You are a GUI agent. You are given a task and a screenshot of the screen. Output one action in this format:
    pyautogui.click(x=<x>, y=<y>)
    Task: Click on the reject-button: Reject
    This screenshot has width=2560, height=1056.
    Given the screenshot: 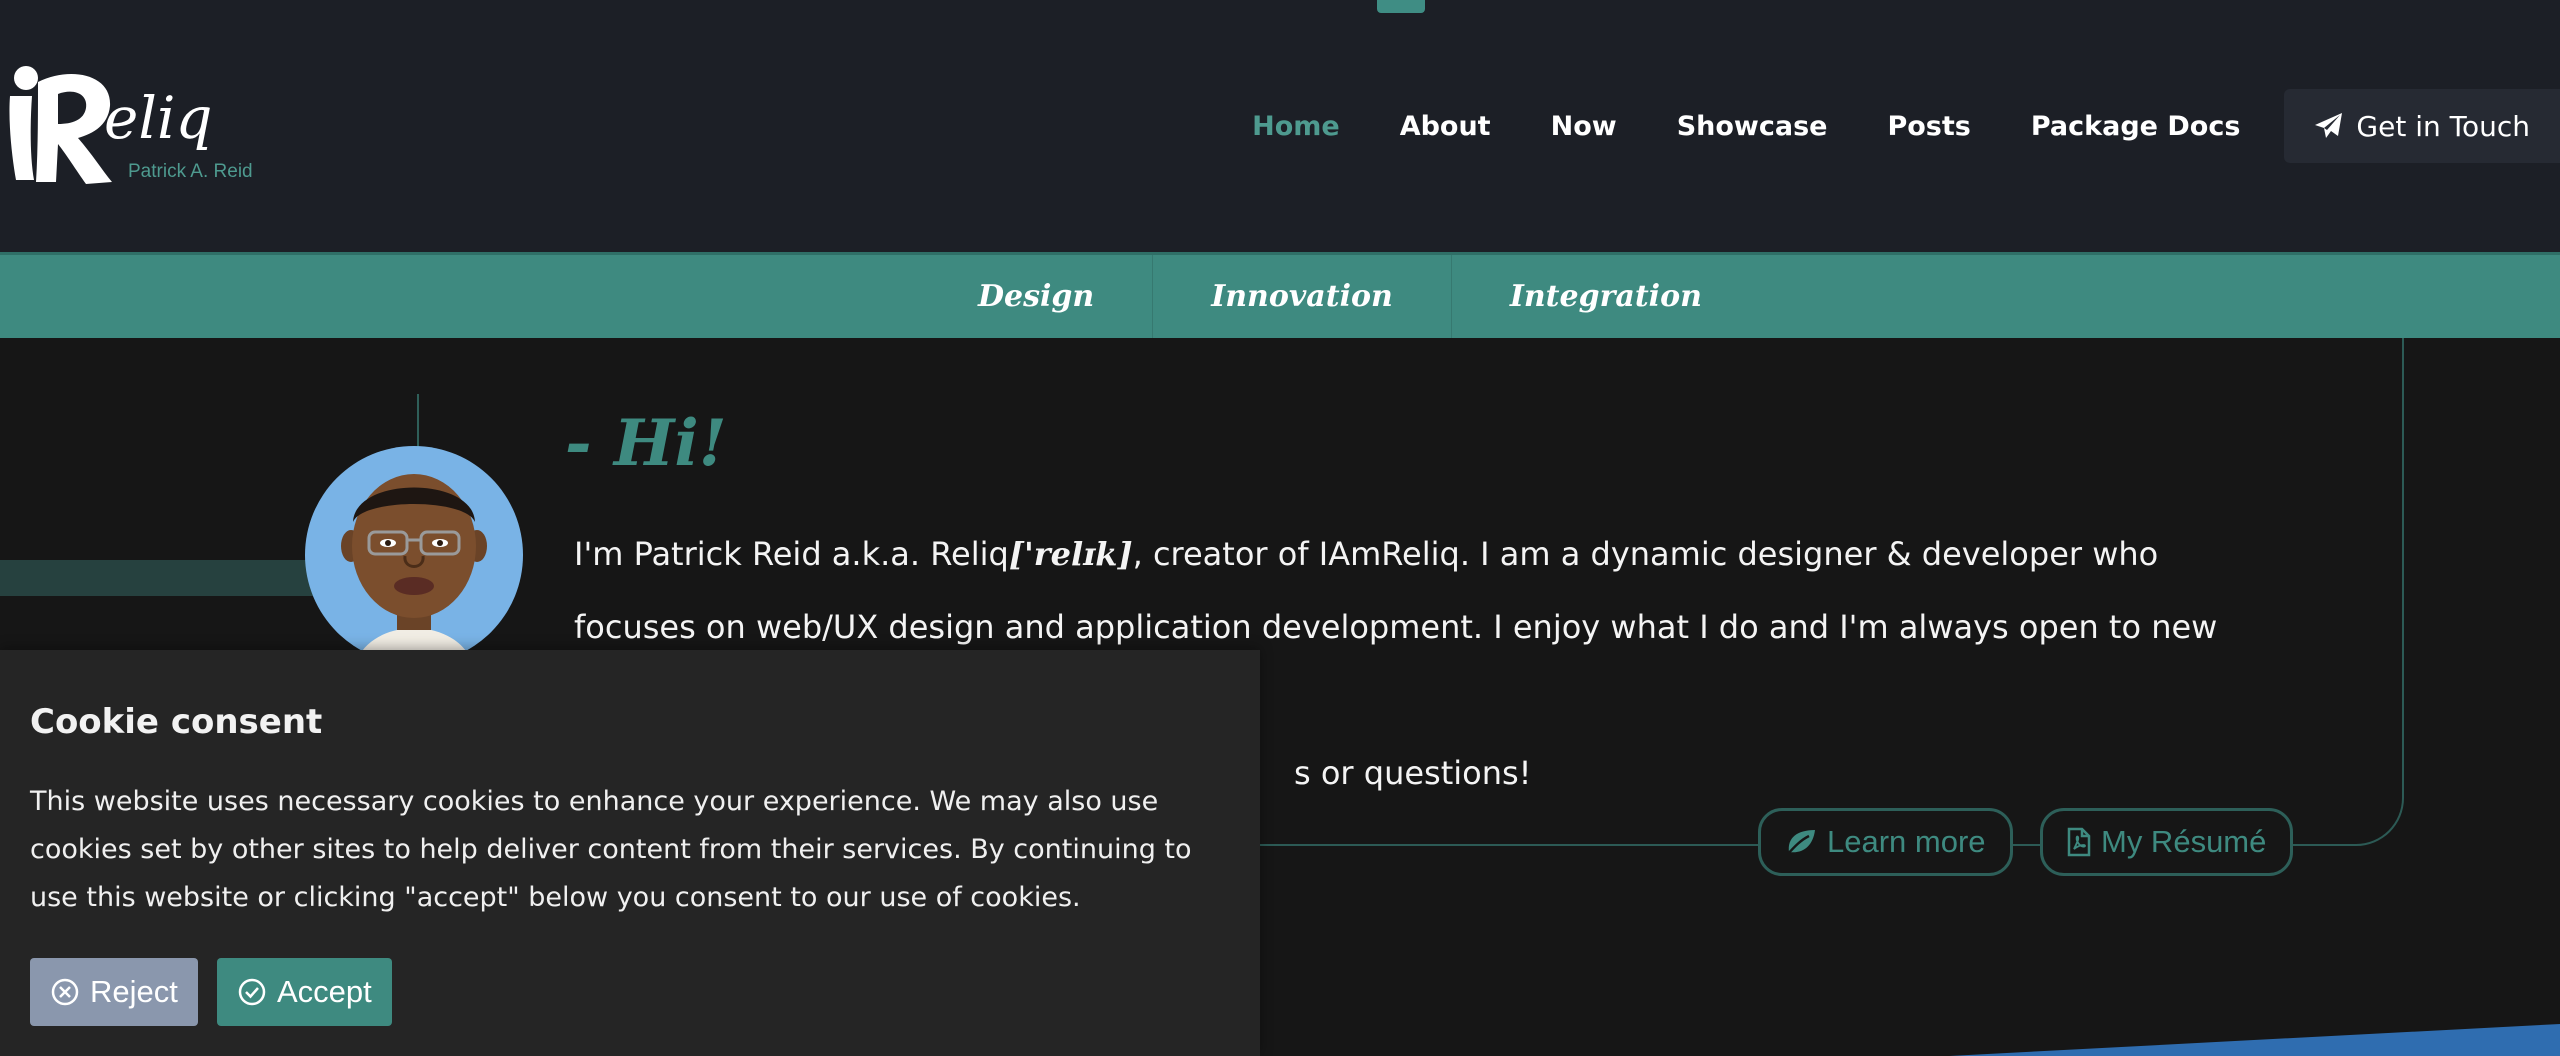 What is the action you would take?
    pyautogui.click(x=114, y=992)
    